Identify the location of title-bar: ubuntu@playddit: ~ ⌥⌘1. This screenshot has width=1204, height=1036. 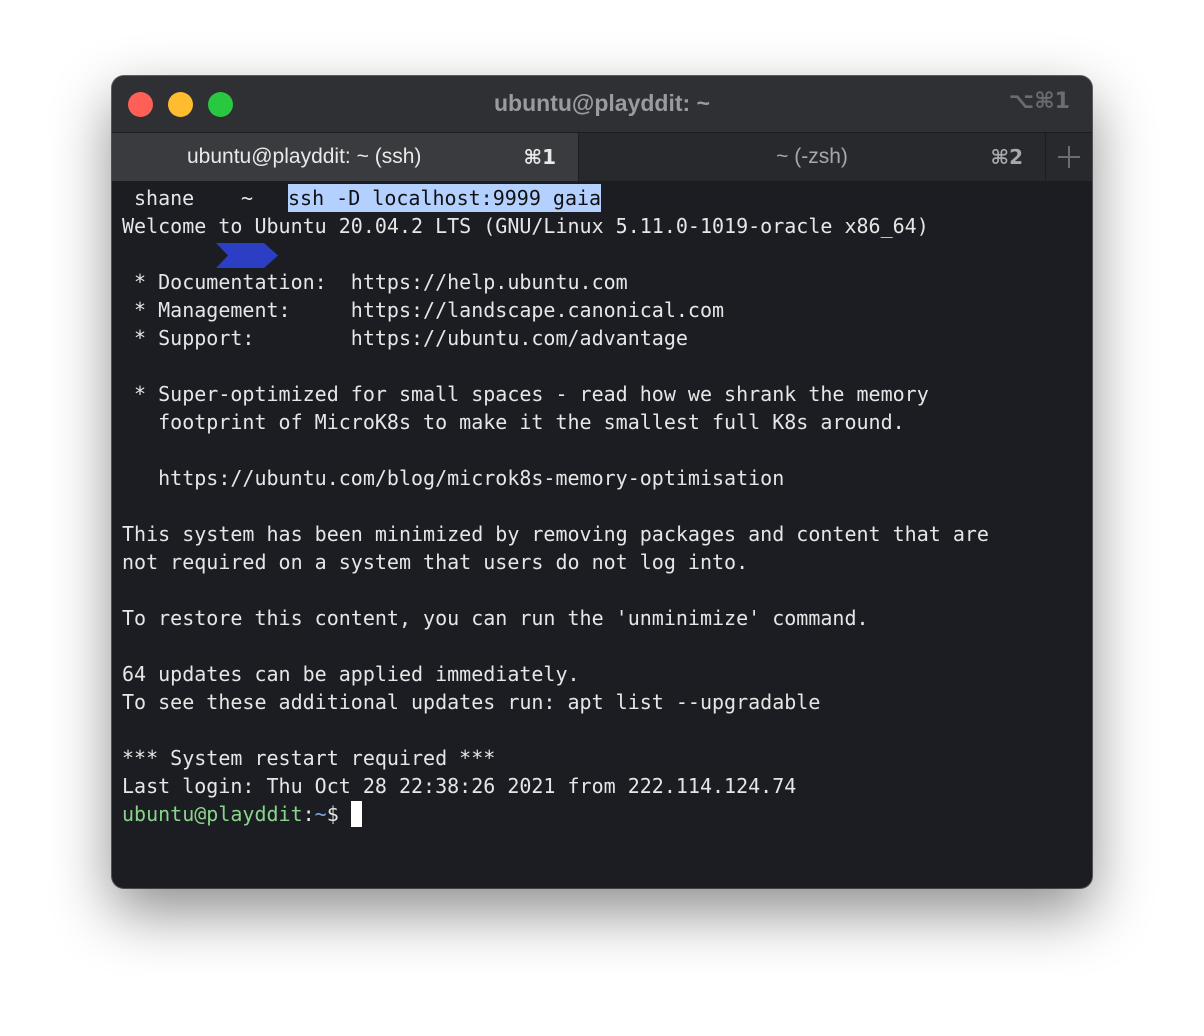
(602, 104).